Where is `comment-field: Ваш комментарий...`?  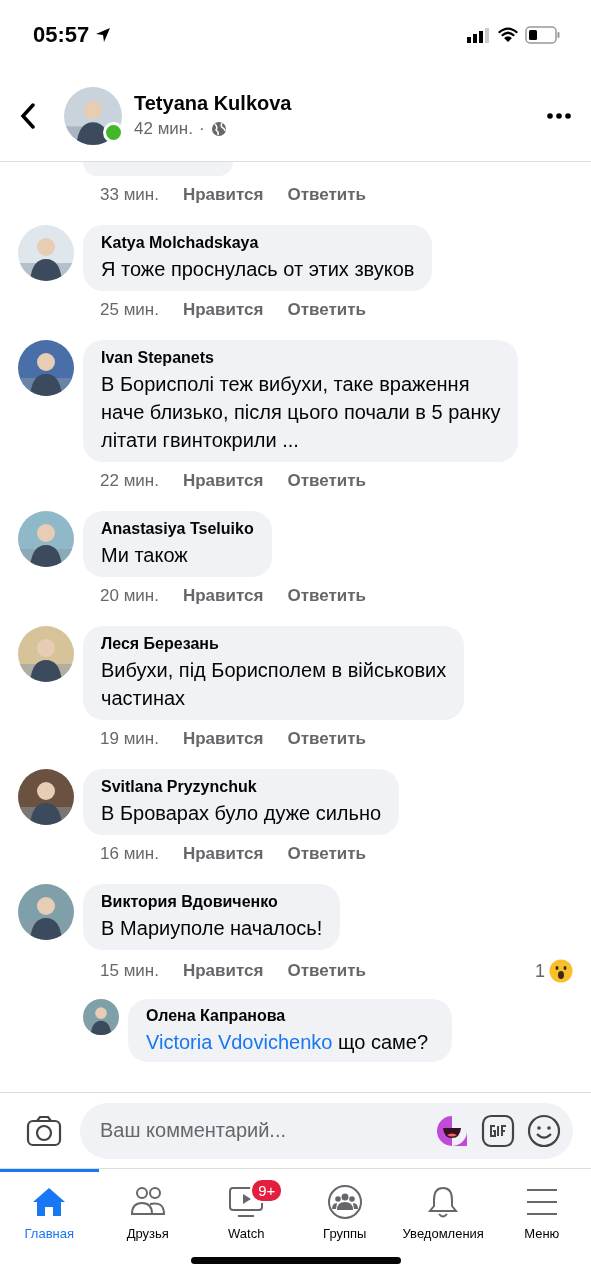 comment-field: Ваш комментарий... is located at coordinates (260, 1130).